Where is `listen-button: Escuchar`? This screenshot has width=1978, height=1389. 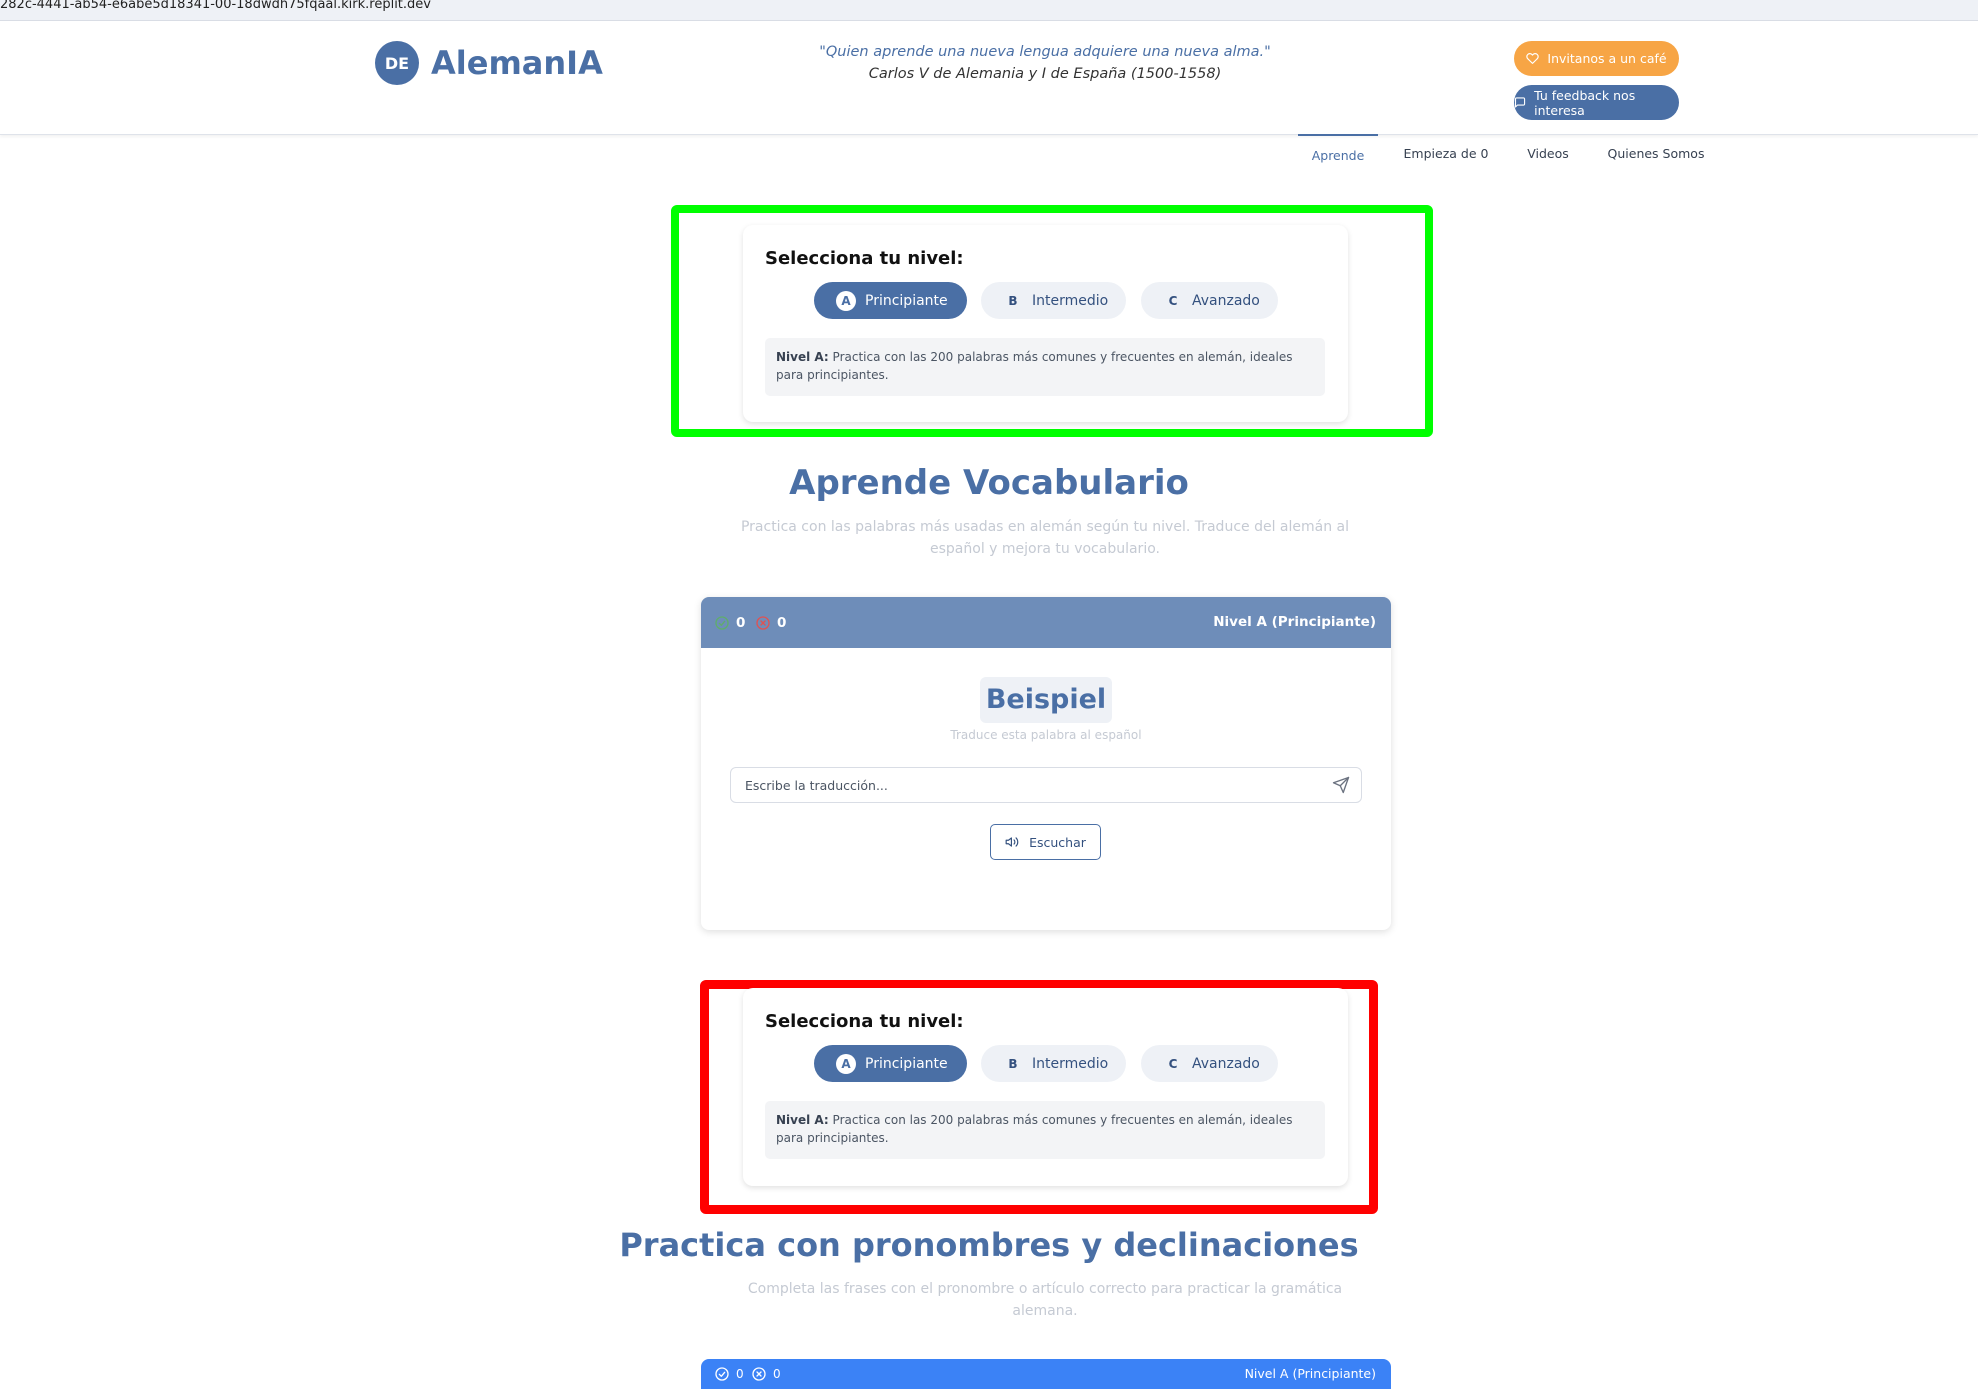
listen-button: Escuchar is located at coordinates (1045, 842).